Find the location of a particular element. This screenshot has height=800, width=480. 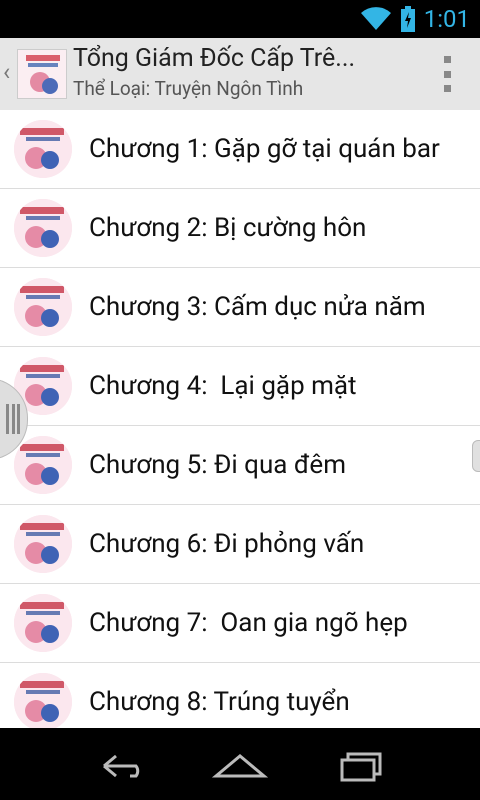

list-item: Chương 1: Gặp gỡ tại quán bar is located at coordinates (240, 149).